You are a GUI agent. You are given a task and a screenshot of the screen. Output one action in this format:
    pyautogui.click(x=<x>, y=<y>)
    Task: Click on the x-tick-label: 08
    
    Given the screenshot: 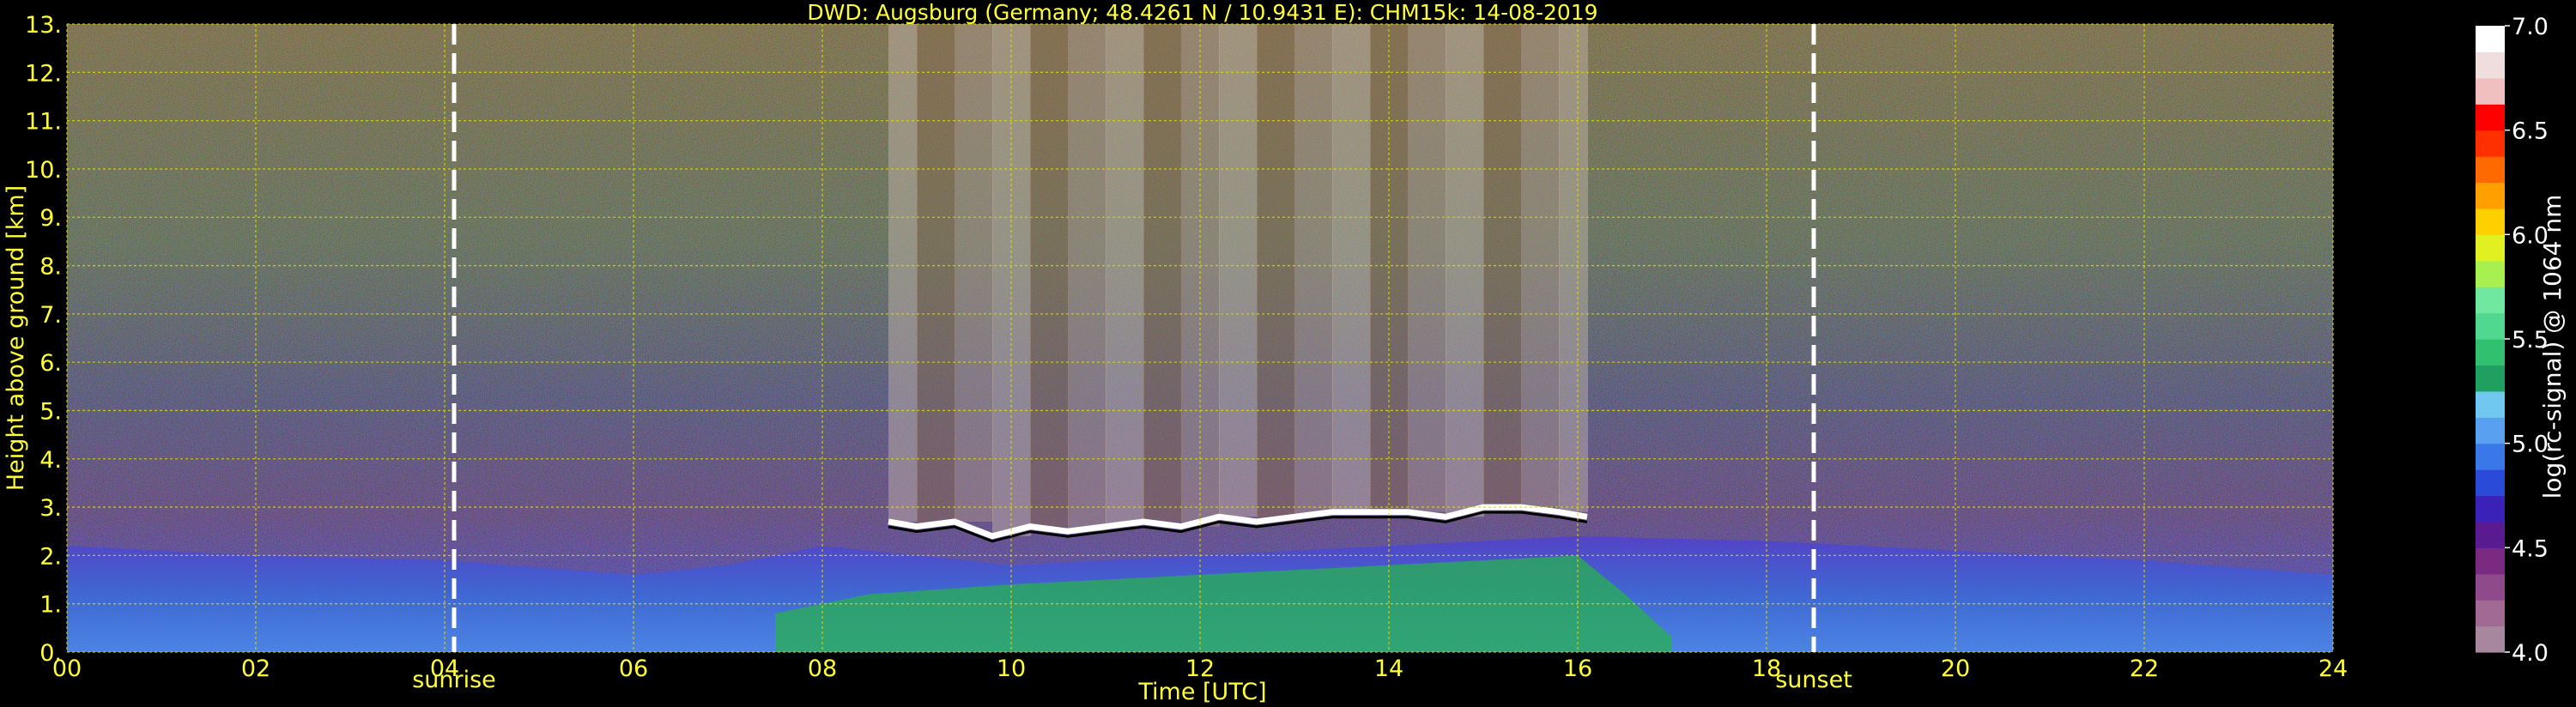 What is the action you would take?
    pyautogui.click(x=822, y=669)
    